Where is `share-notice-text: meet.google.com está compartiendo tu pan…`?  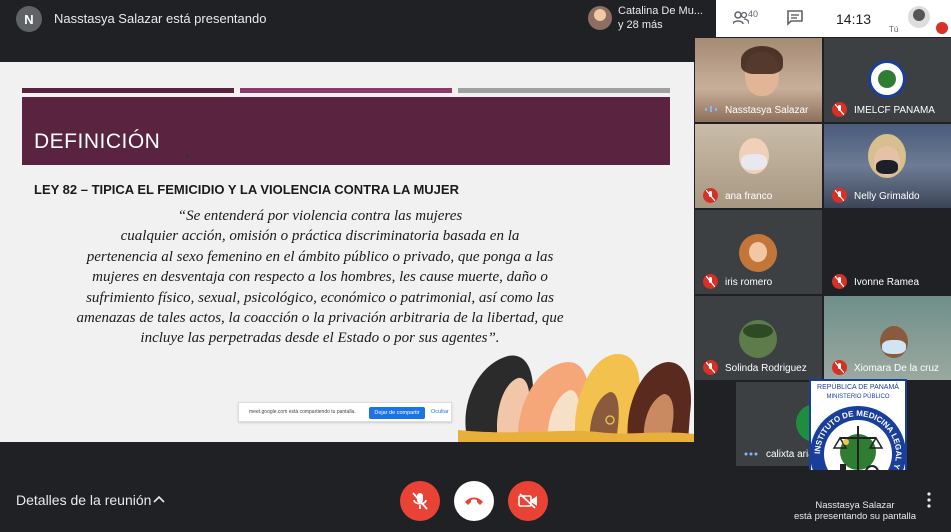
share-notice-text: meet.google.com está compartiendo tu pan… is located at coordinates (302, 412).